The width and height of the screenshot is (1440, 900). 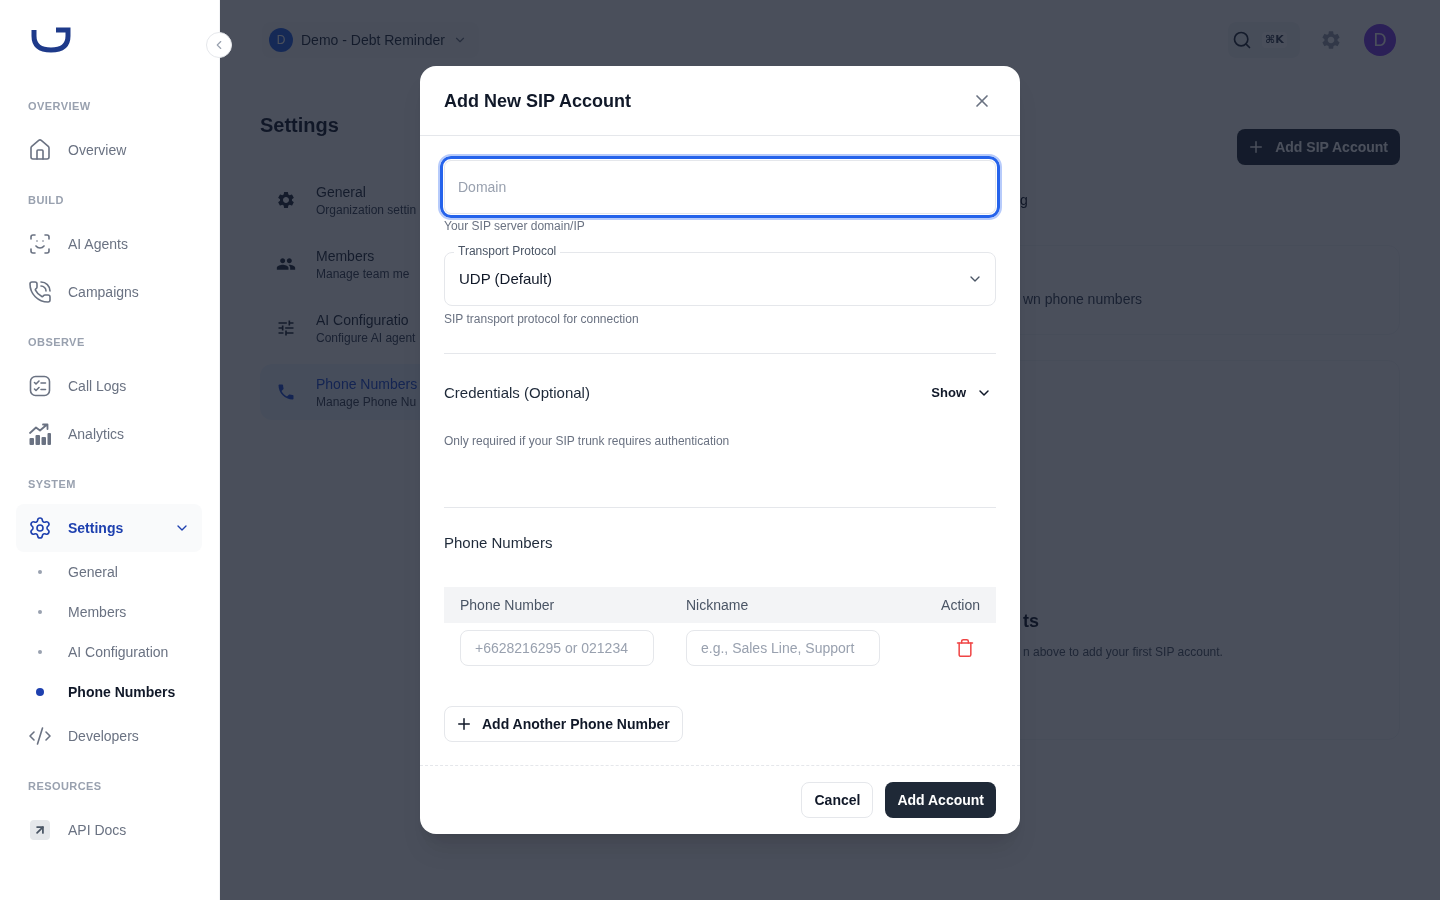 I want to click on section-title: SYSTEM, so click(x=52, y=484).